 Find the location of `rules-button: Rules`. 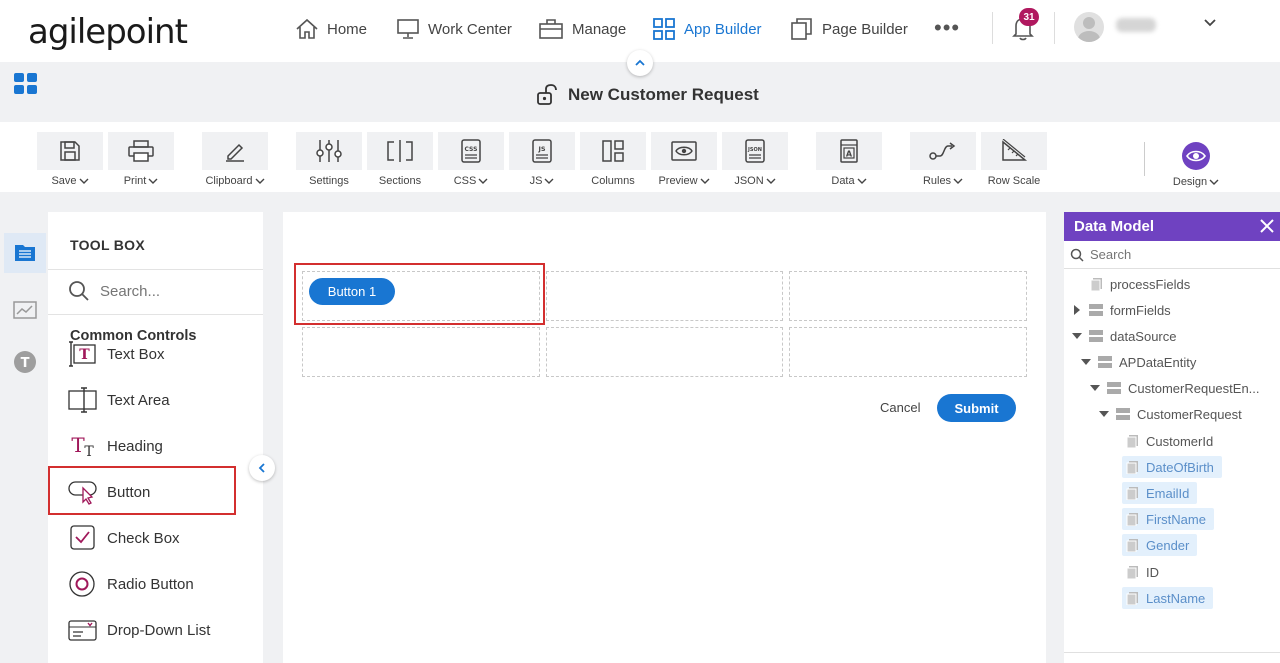

rules-button: Rules is located at coordinates (943, 159).